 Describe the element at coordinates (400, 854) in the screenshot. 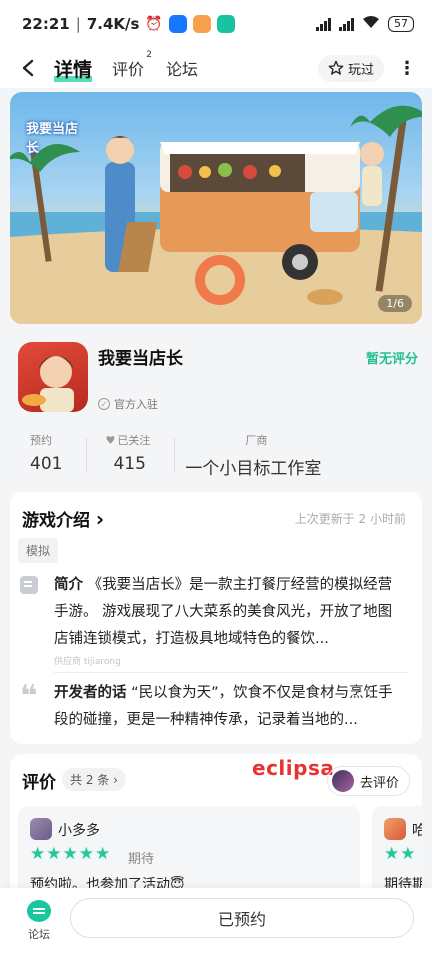

I see `star-rating: ★★` at that location.